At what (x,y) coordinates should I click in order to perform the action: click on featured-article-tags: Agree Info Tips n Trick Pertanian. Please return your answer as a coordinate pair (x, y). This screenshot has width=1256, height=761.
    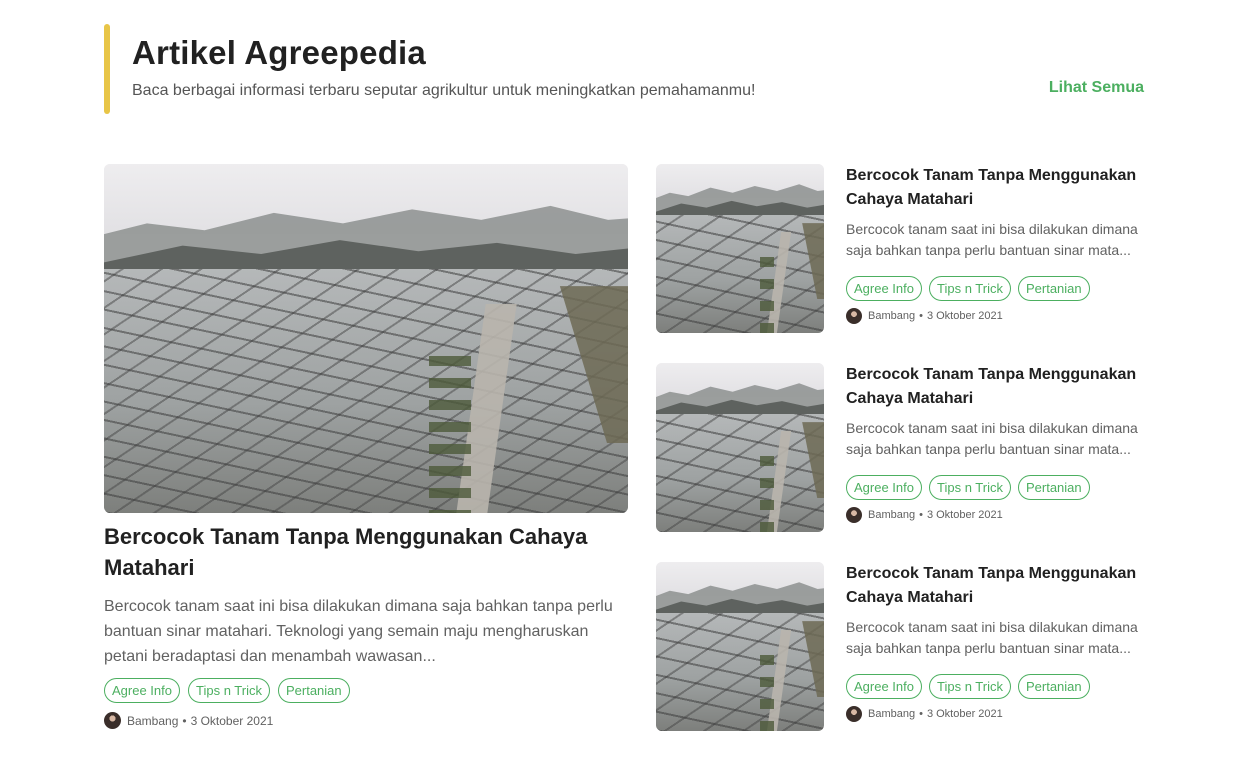
    Looking at the image, I should click on (227, 690).